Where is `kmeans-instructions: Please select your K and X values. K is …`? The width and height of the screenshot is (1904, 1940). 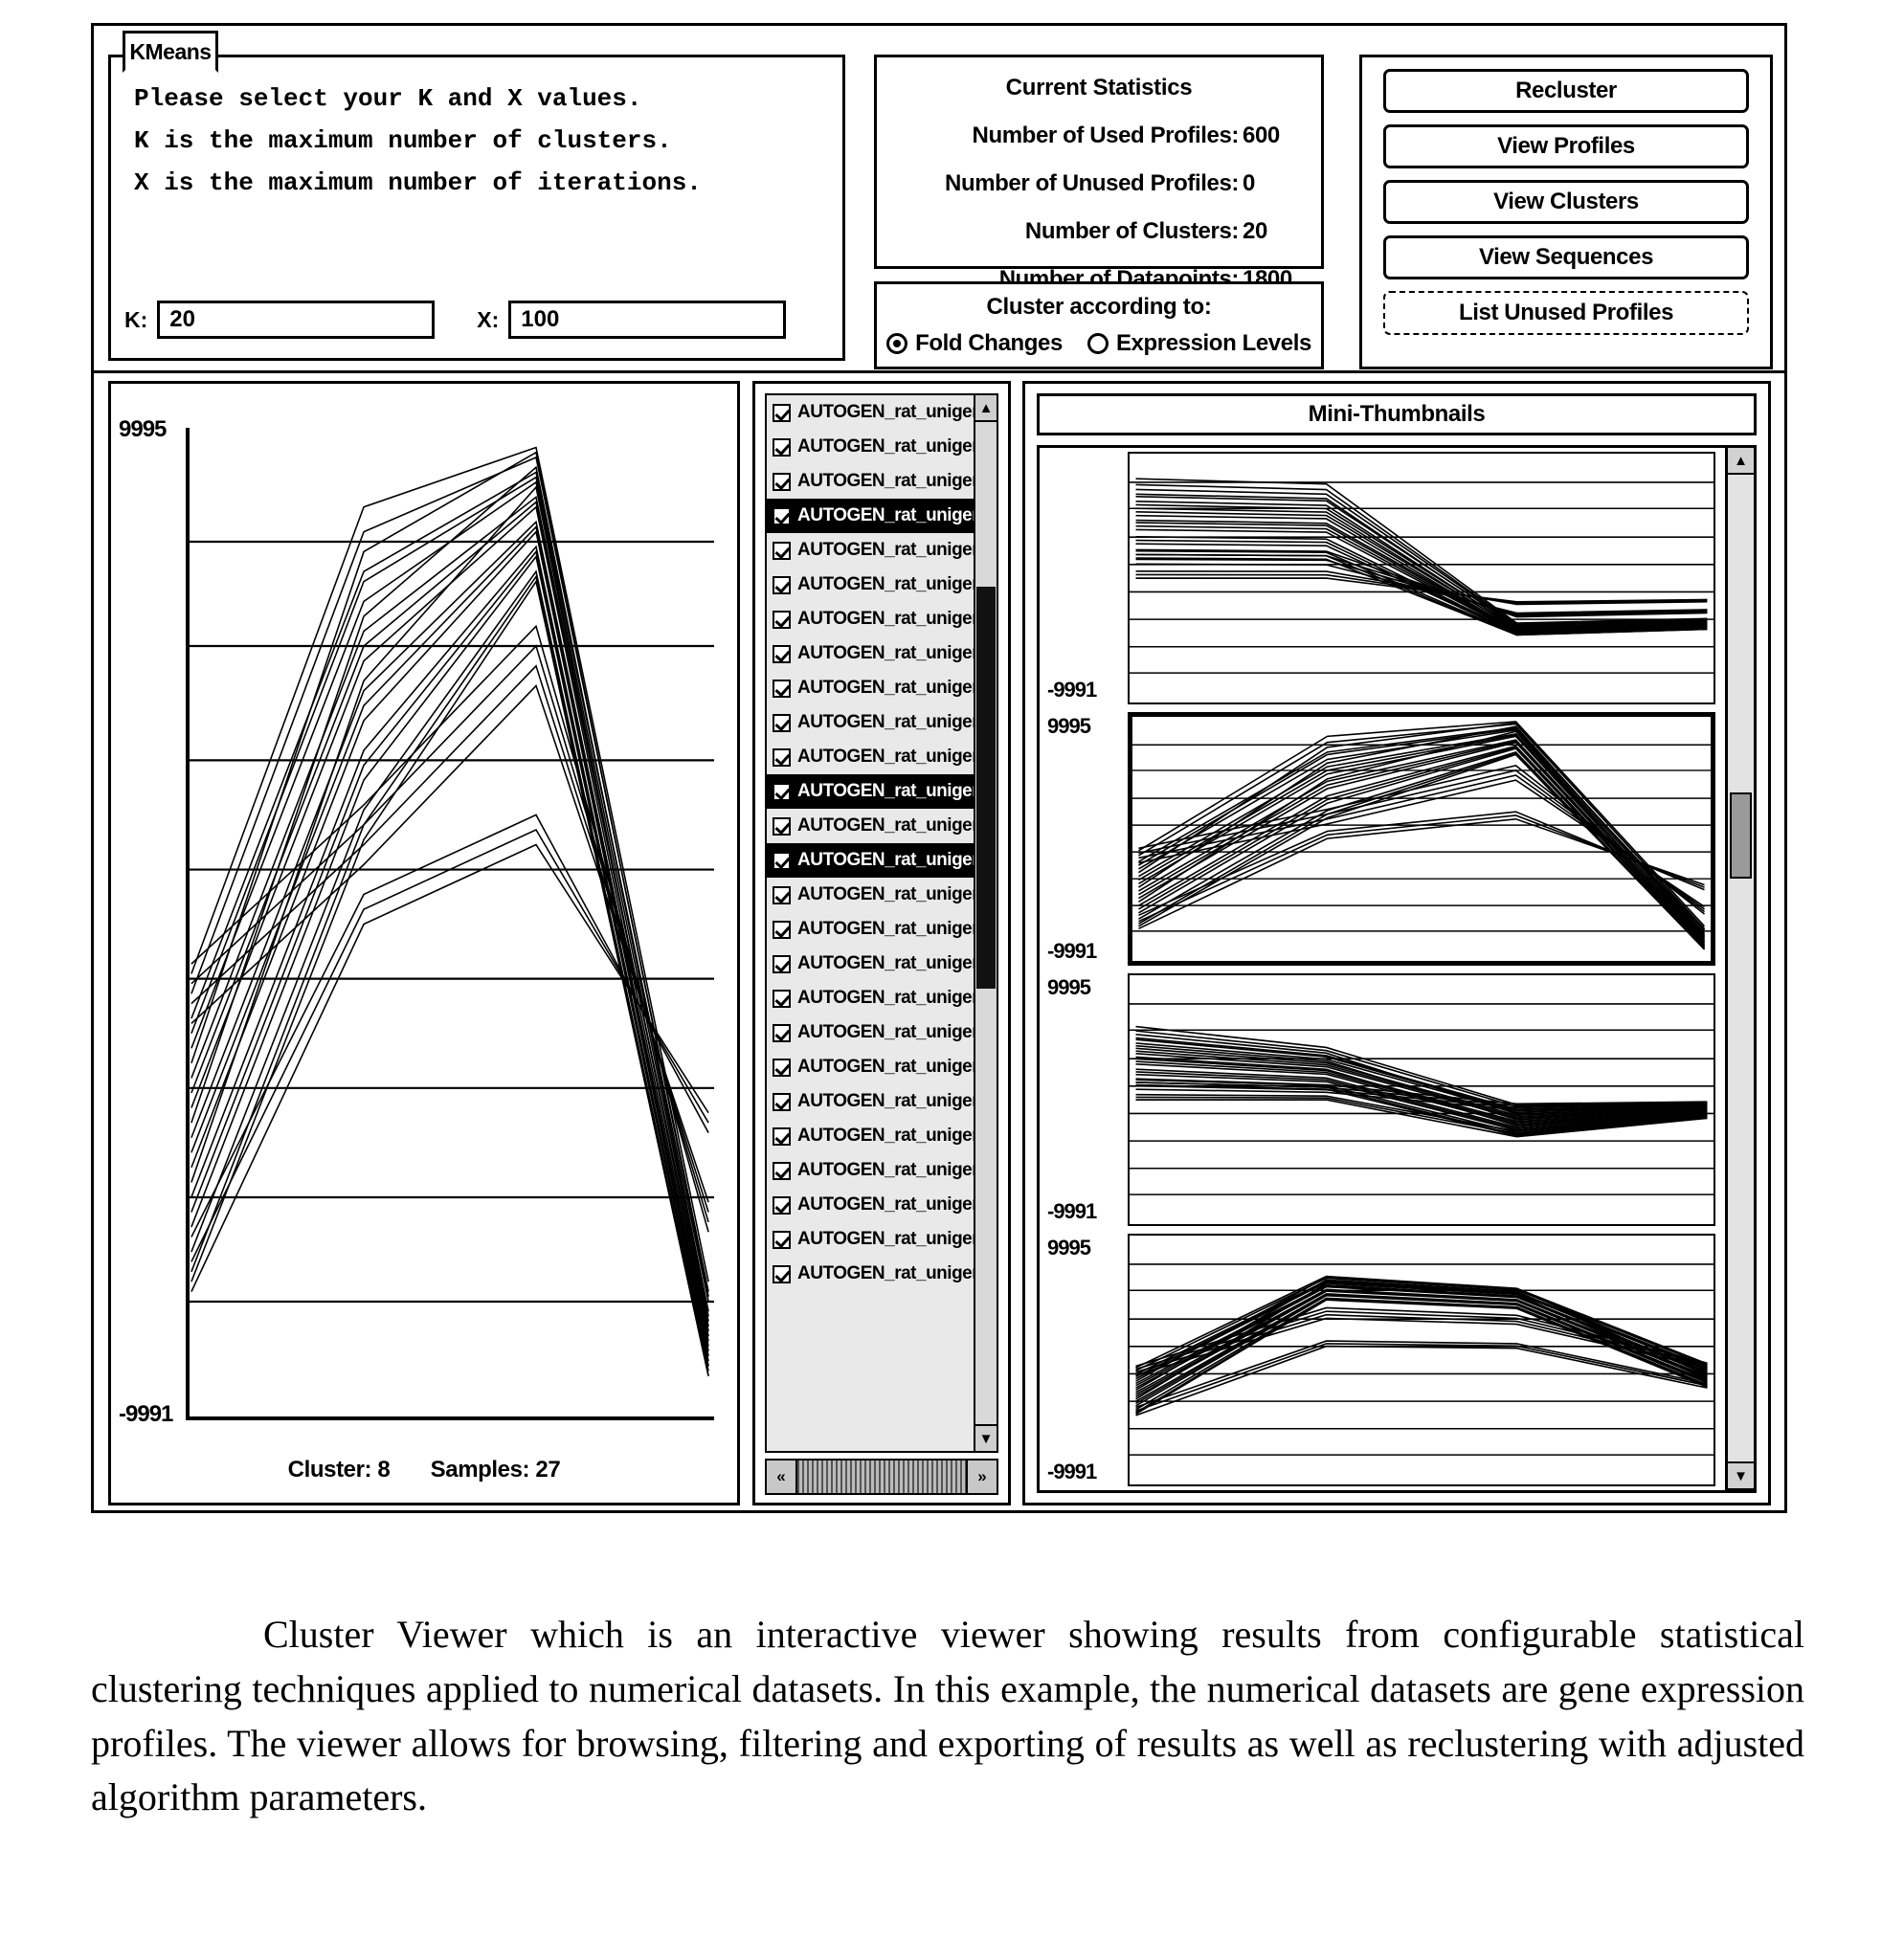 kmeans-instructions: Please select your K and X values. K is … is located at coordinates (418, 147).